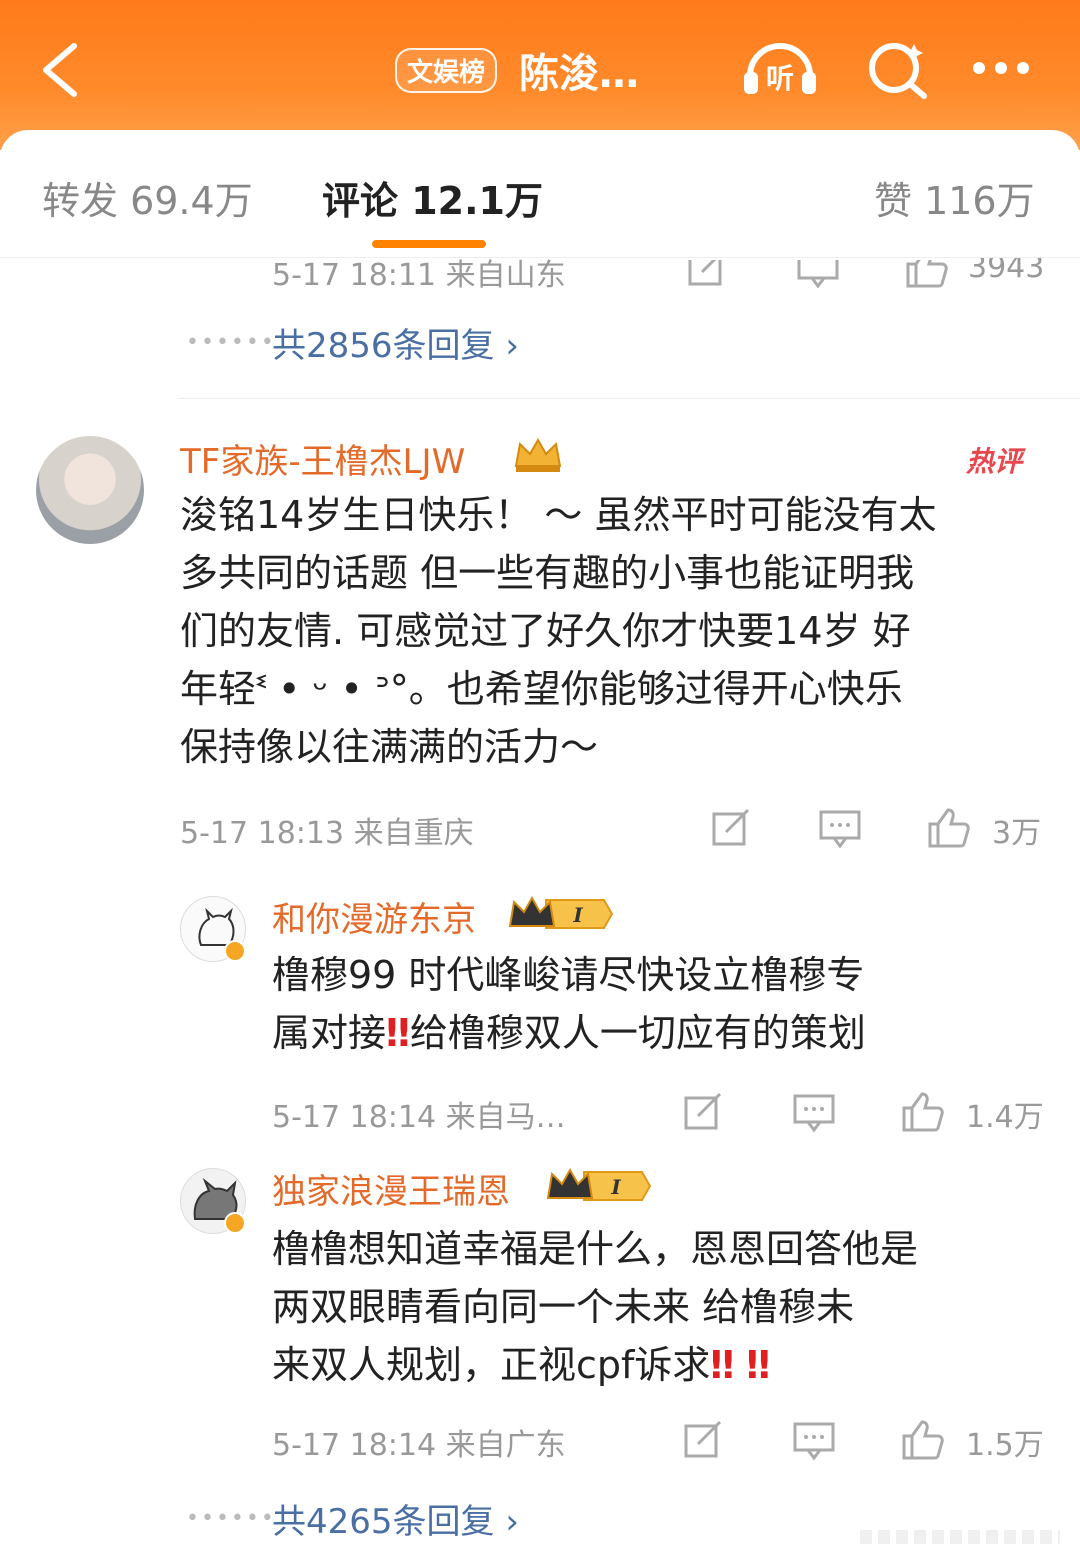 Image resolution: width=1080 pixels, height=1556 pixels. What do you see at coordinates (391, 1188) in the screenshot?
I see `reply-username: 独家浪漫王瑞恩` at bounding box center [391, 1188].